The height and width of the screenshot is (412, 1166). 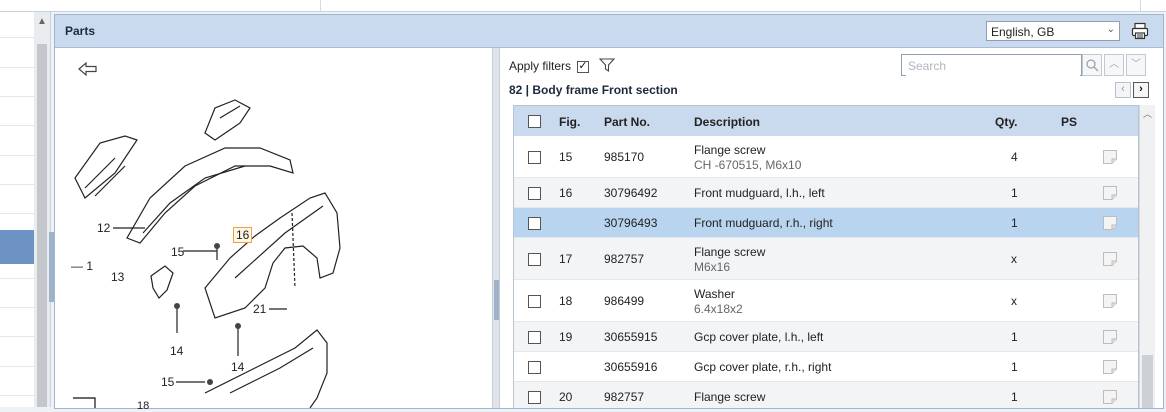 I want to click on left-nav-scrollbar: ▲, so click(x=42, y=209).